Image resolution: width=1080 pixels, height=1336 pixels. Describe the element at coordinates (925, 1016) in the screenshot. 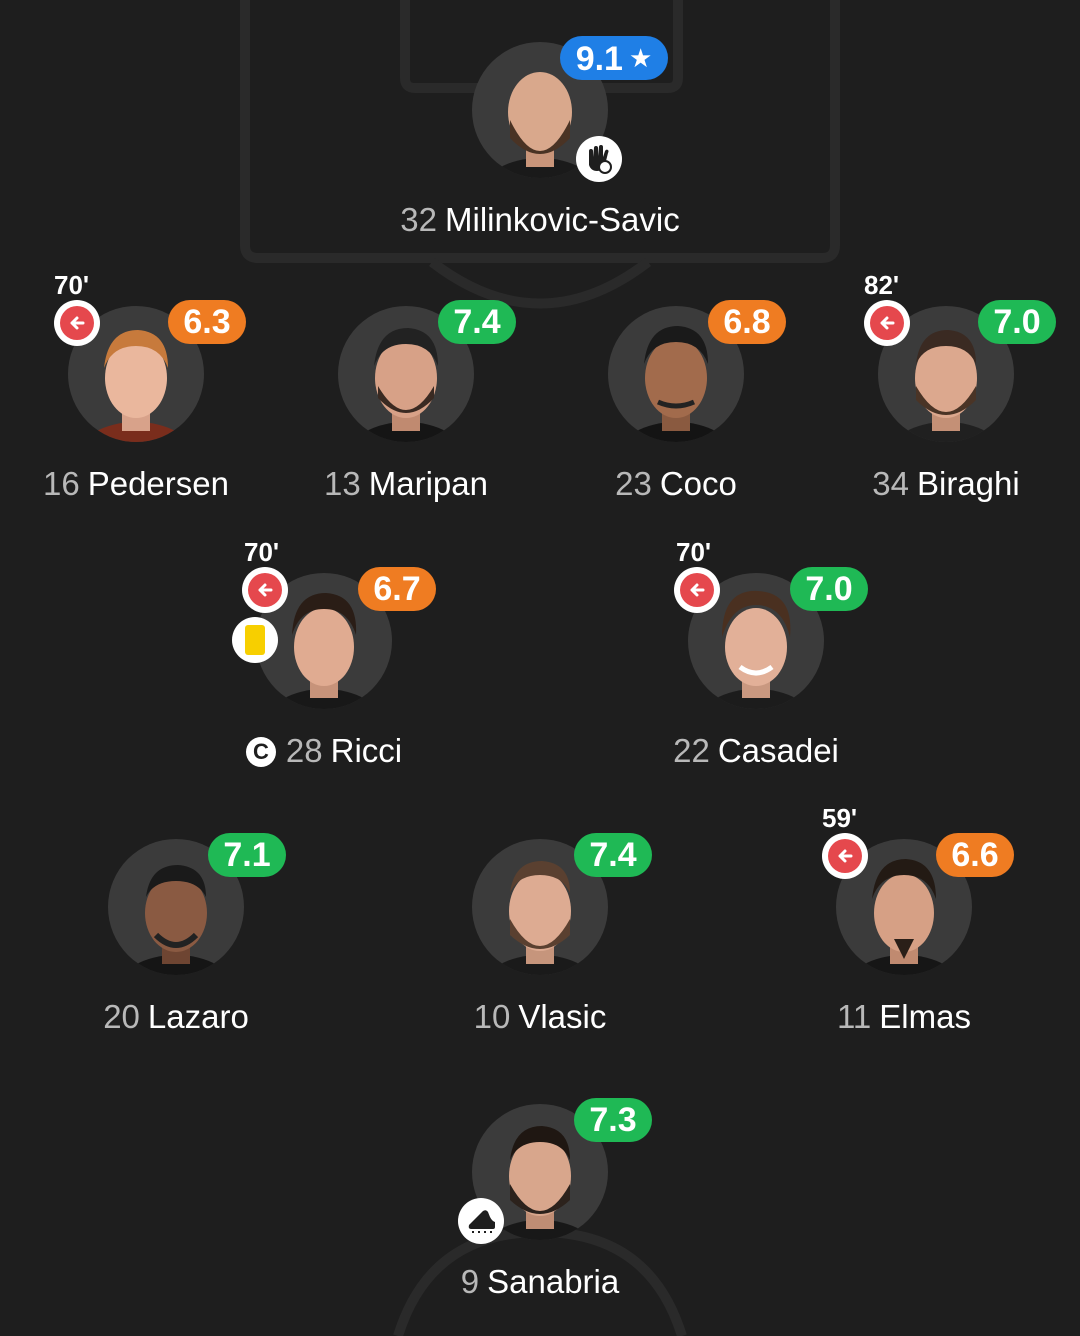

I see `player-surname: Elmas` at that location.